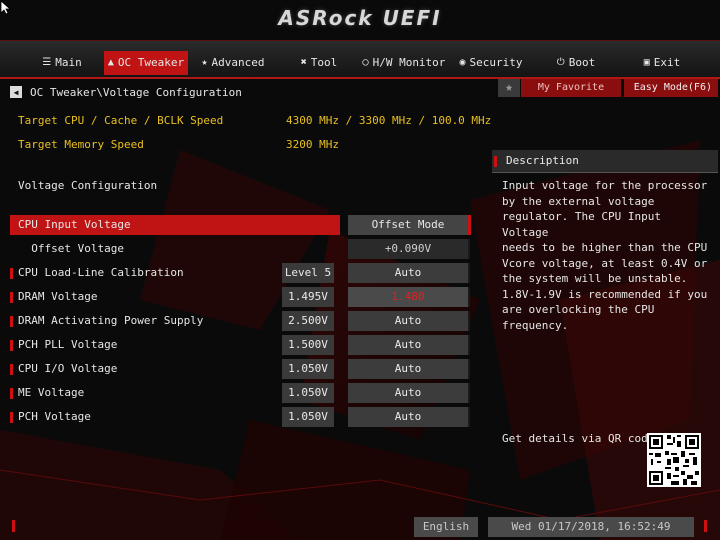  I want to click on my-favorite-button: My Favorite, so click(571, 88).